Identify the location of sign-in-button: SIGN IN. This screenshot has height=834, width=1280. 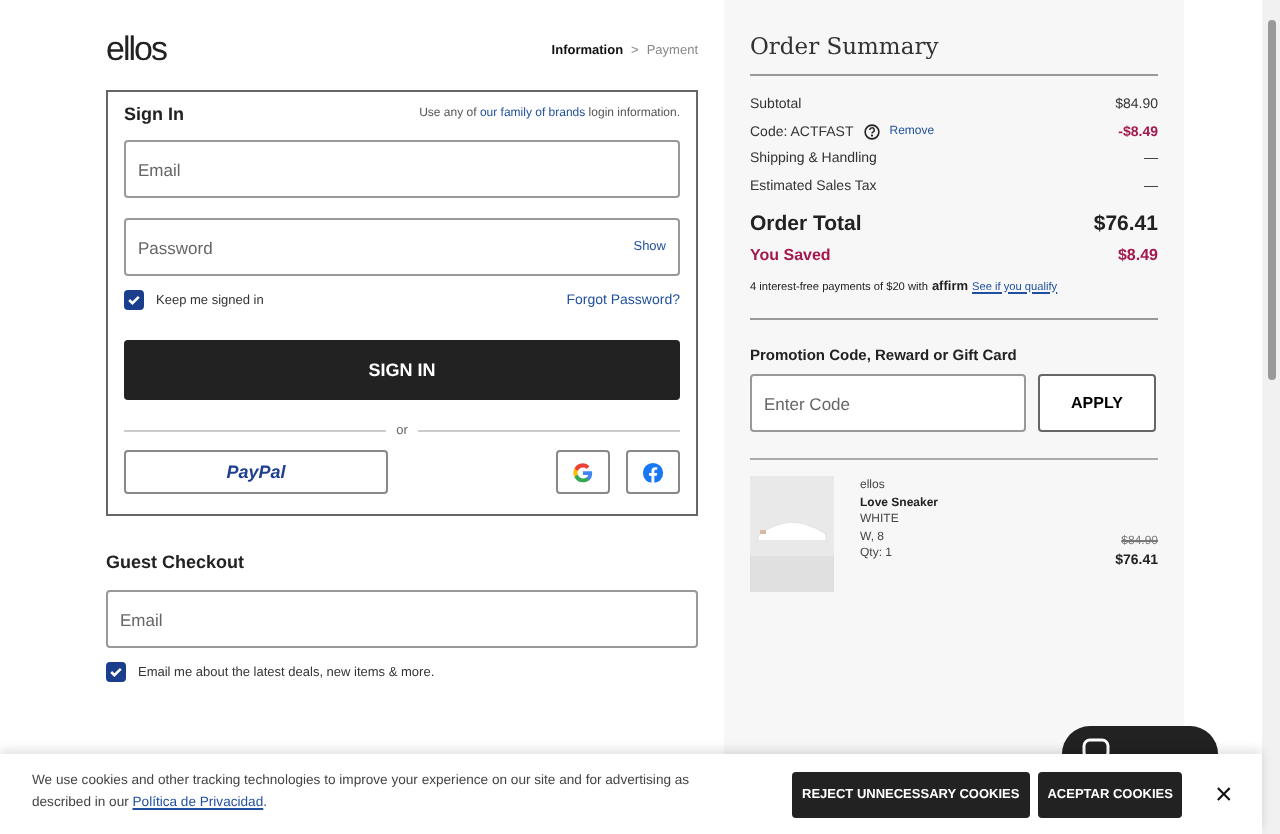
(402, 370).